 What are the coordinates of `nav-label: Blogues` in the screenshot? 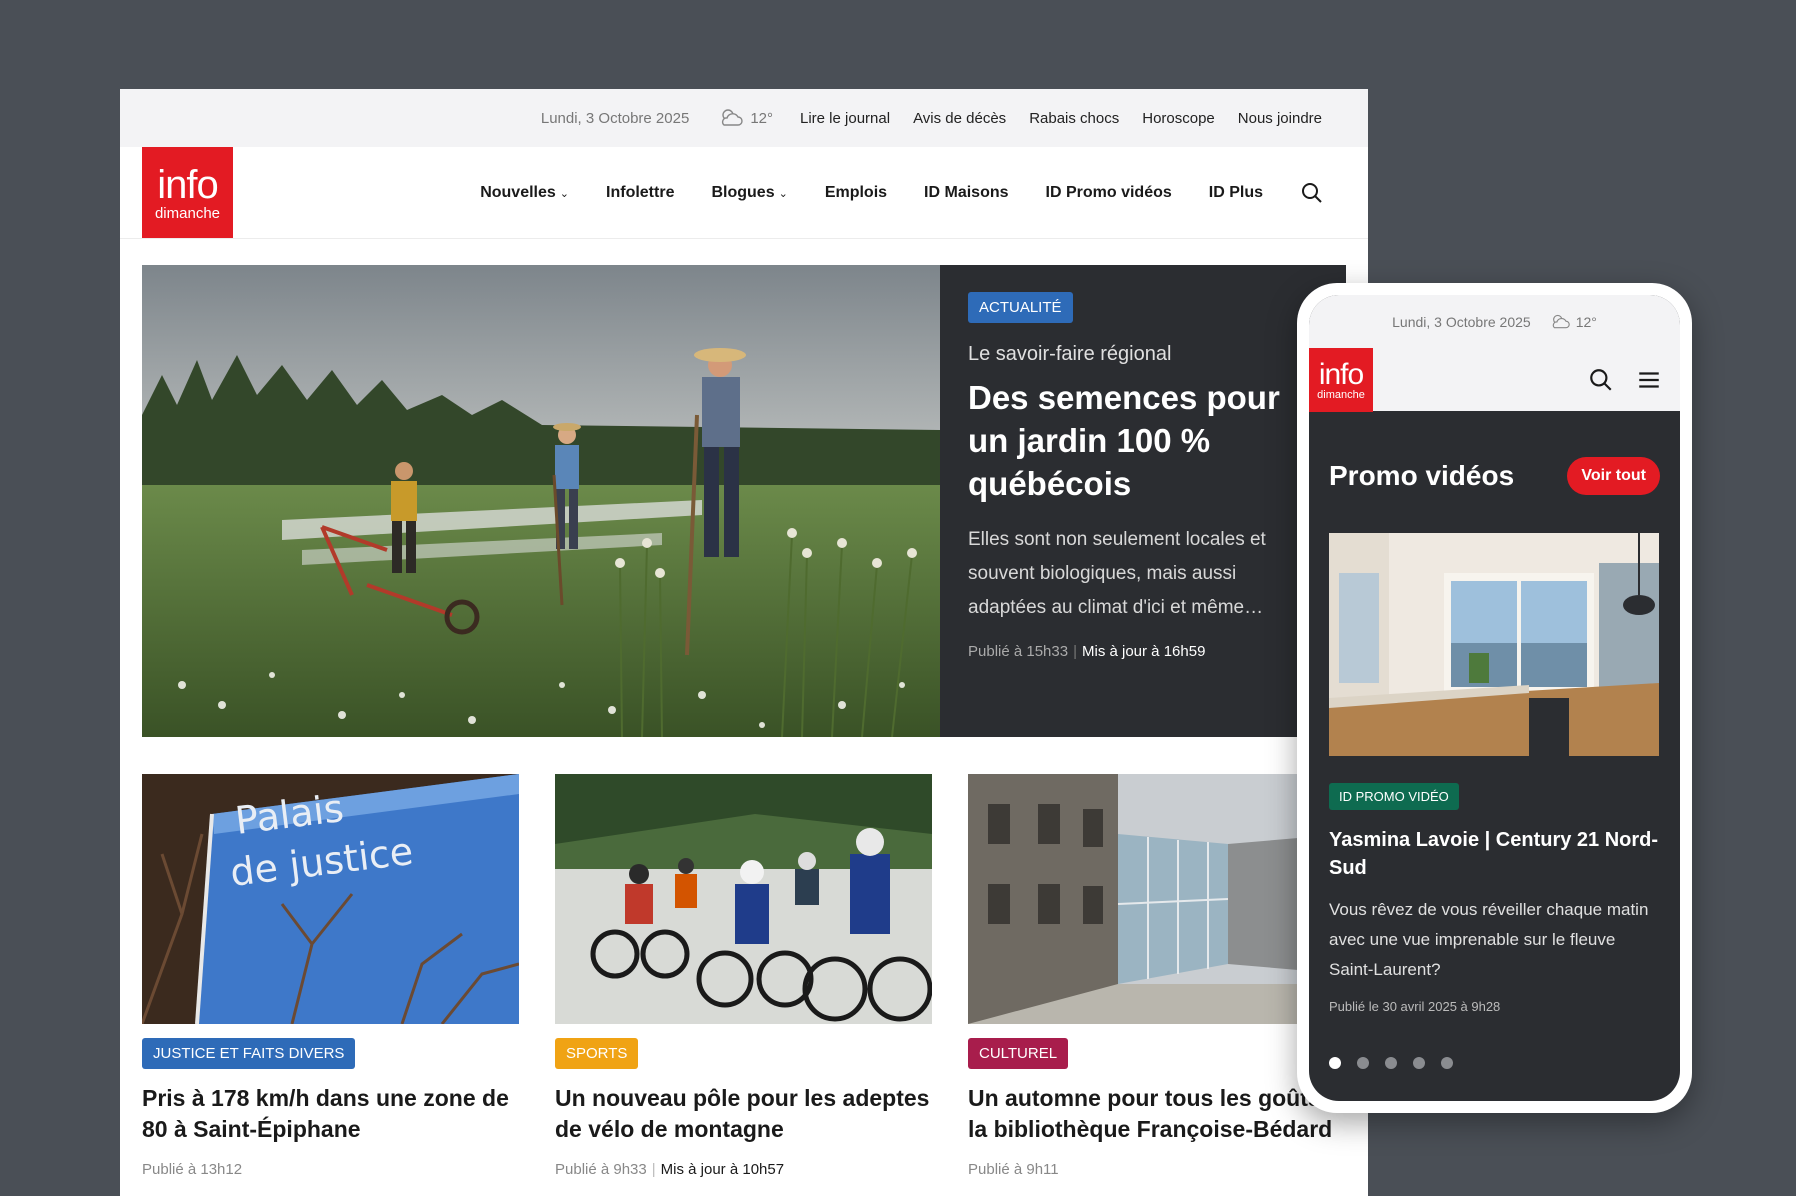 It's located at (743, 192).